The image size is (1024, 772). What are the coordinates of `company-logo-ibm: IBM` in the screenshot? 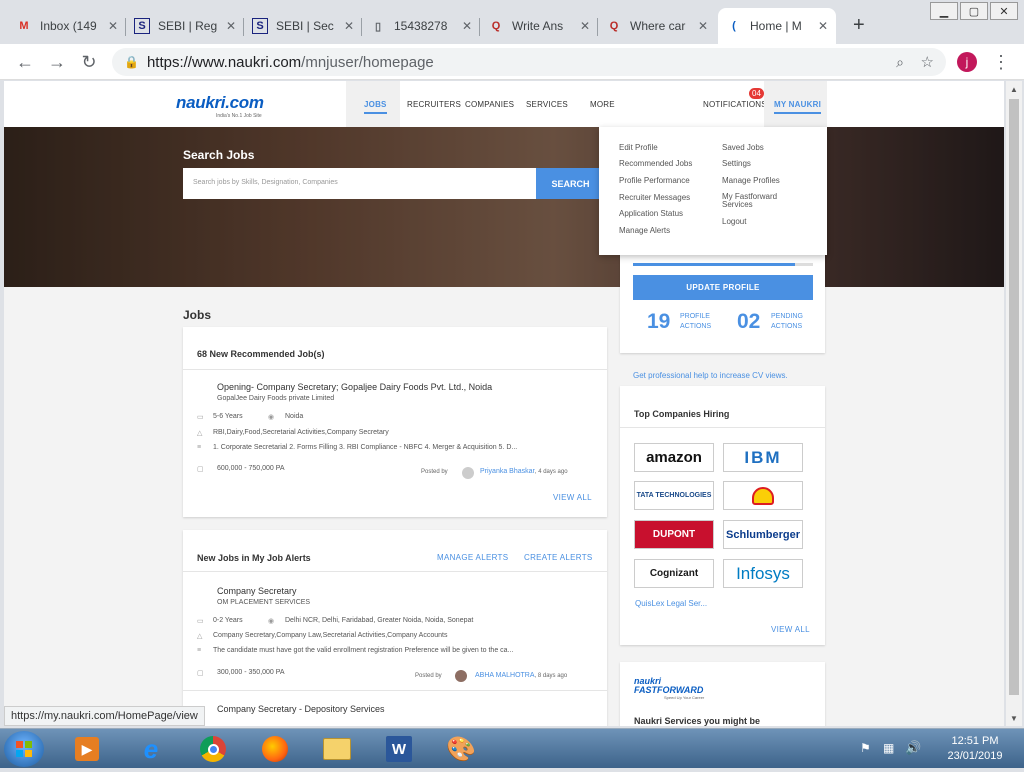 It's located at (763, 457).